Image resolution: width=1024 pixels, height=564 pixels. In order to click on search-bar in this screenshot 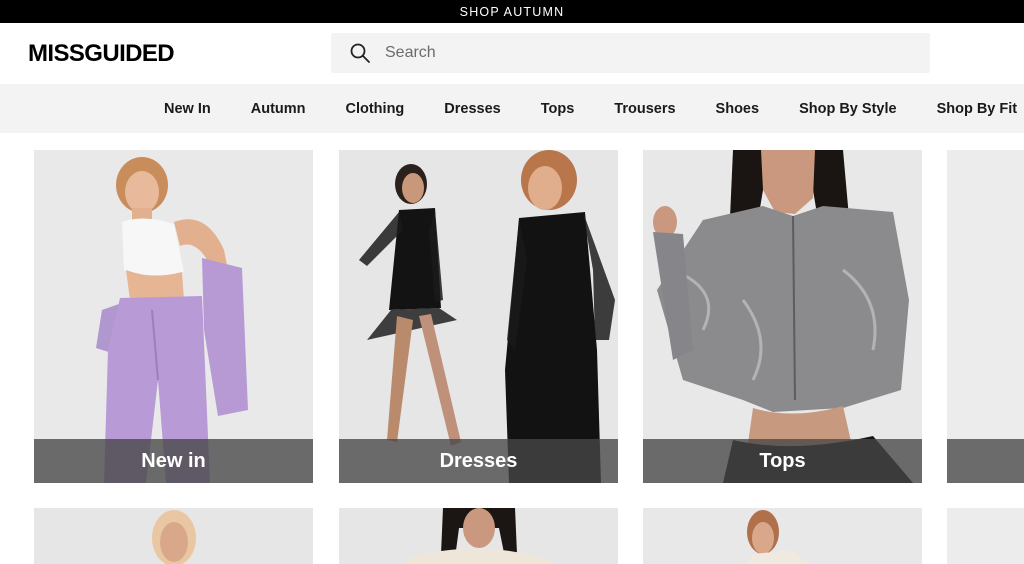, I will do `click(630, 53)`.